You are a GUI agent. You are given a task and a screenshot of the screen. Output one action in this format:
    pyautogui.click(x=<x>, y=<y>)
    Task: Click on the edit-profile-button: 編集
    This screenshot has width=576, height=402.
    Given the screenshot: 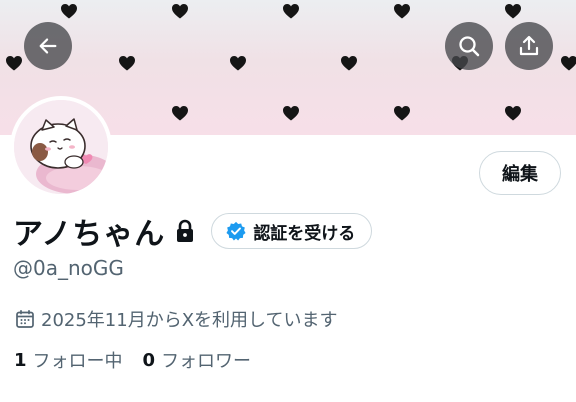 What is the action you would take?
    pyautogui.click(x=520, y=173)
    